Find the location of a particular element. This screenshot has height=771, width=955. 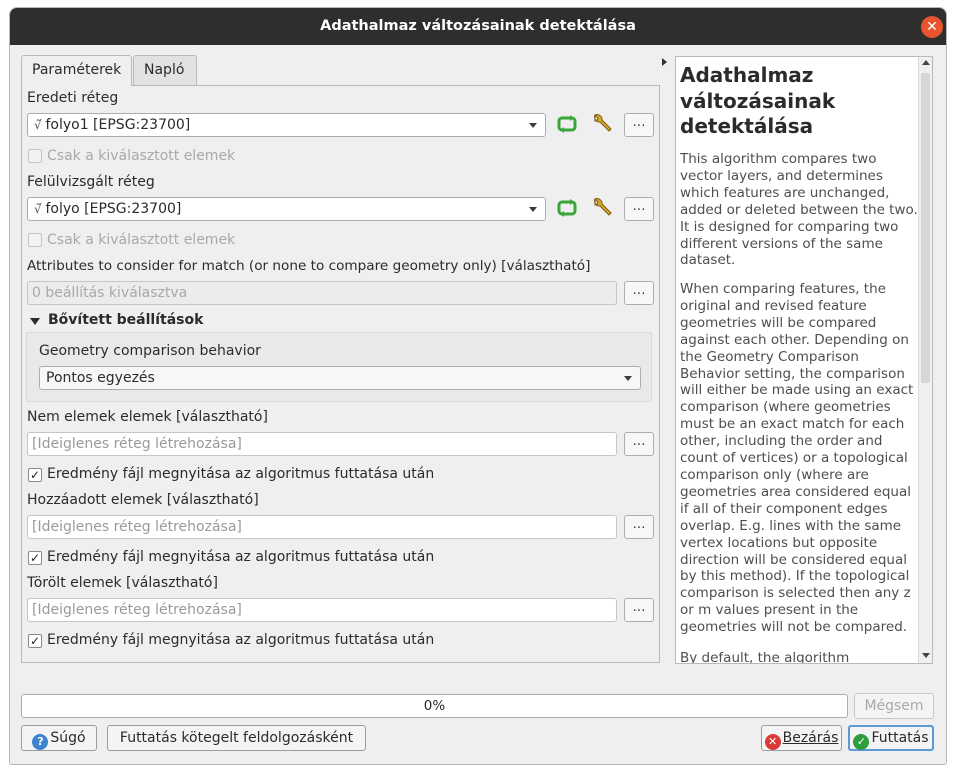

revised-selected-only-checkbox is located at coordinates (35, 240).